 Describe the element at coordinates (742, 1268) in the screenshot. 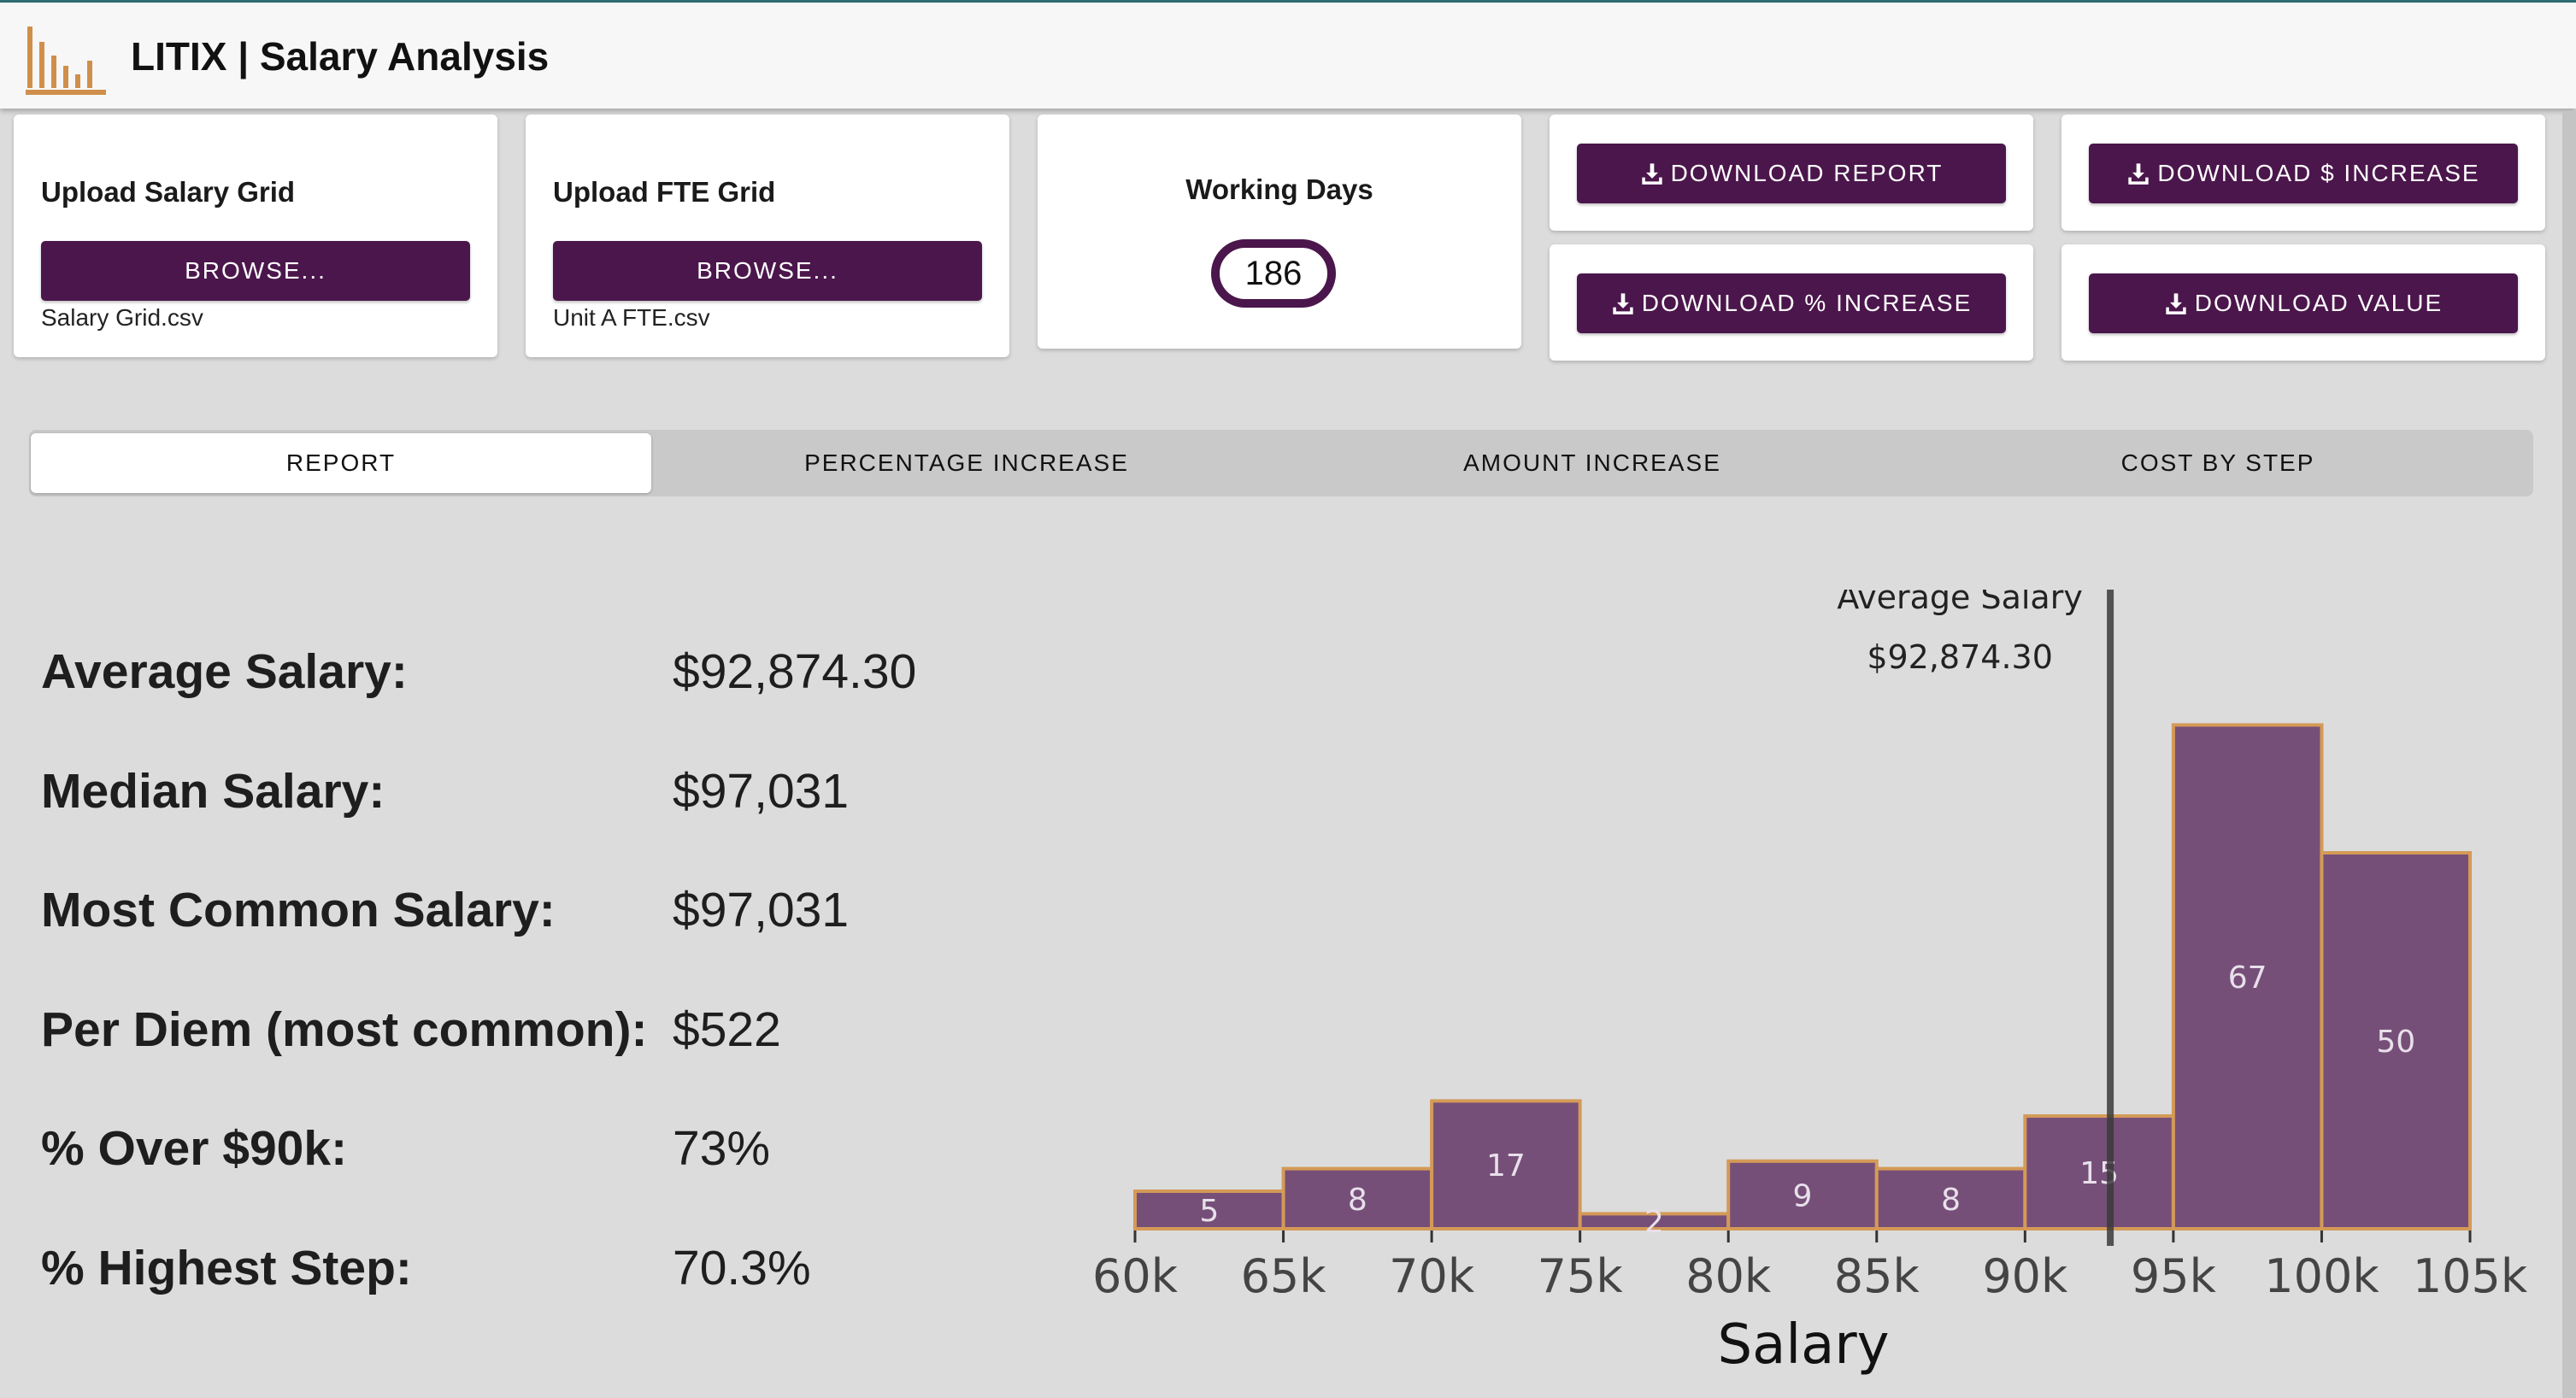

I see `percent-highest-step-value: 70.3%` at that location.